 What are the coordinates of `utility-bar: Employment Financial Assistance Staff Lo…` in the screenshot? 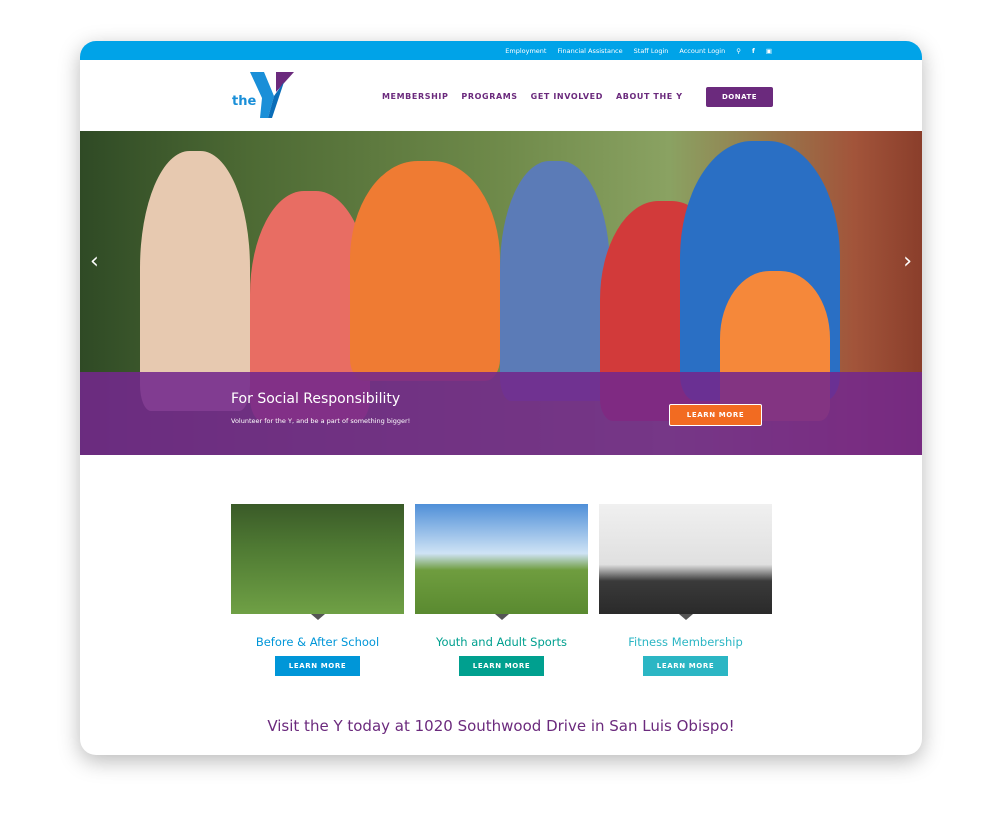 It's located at (501, 50).